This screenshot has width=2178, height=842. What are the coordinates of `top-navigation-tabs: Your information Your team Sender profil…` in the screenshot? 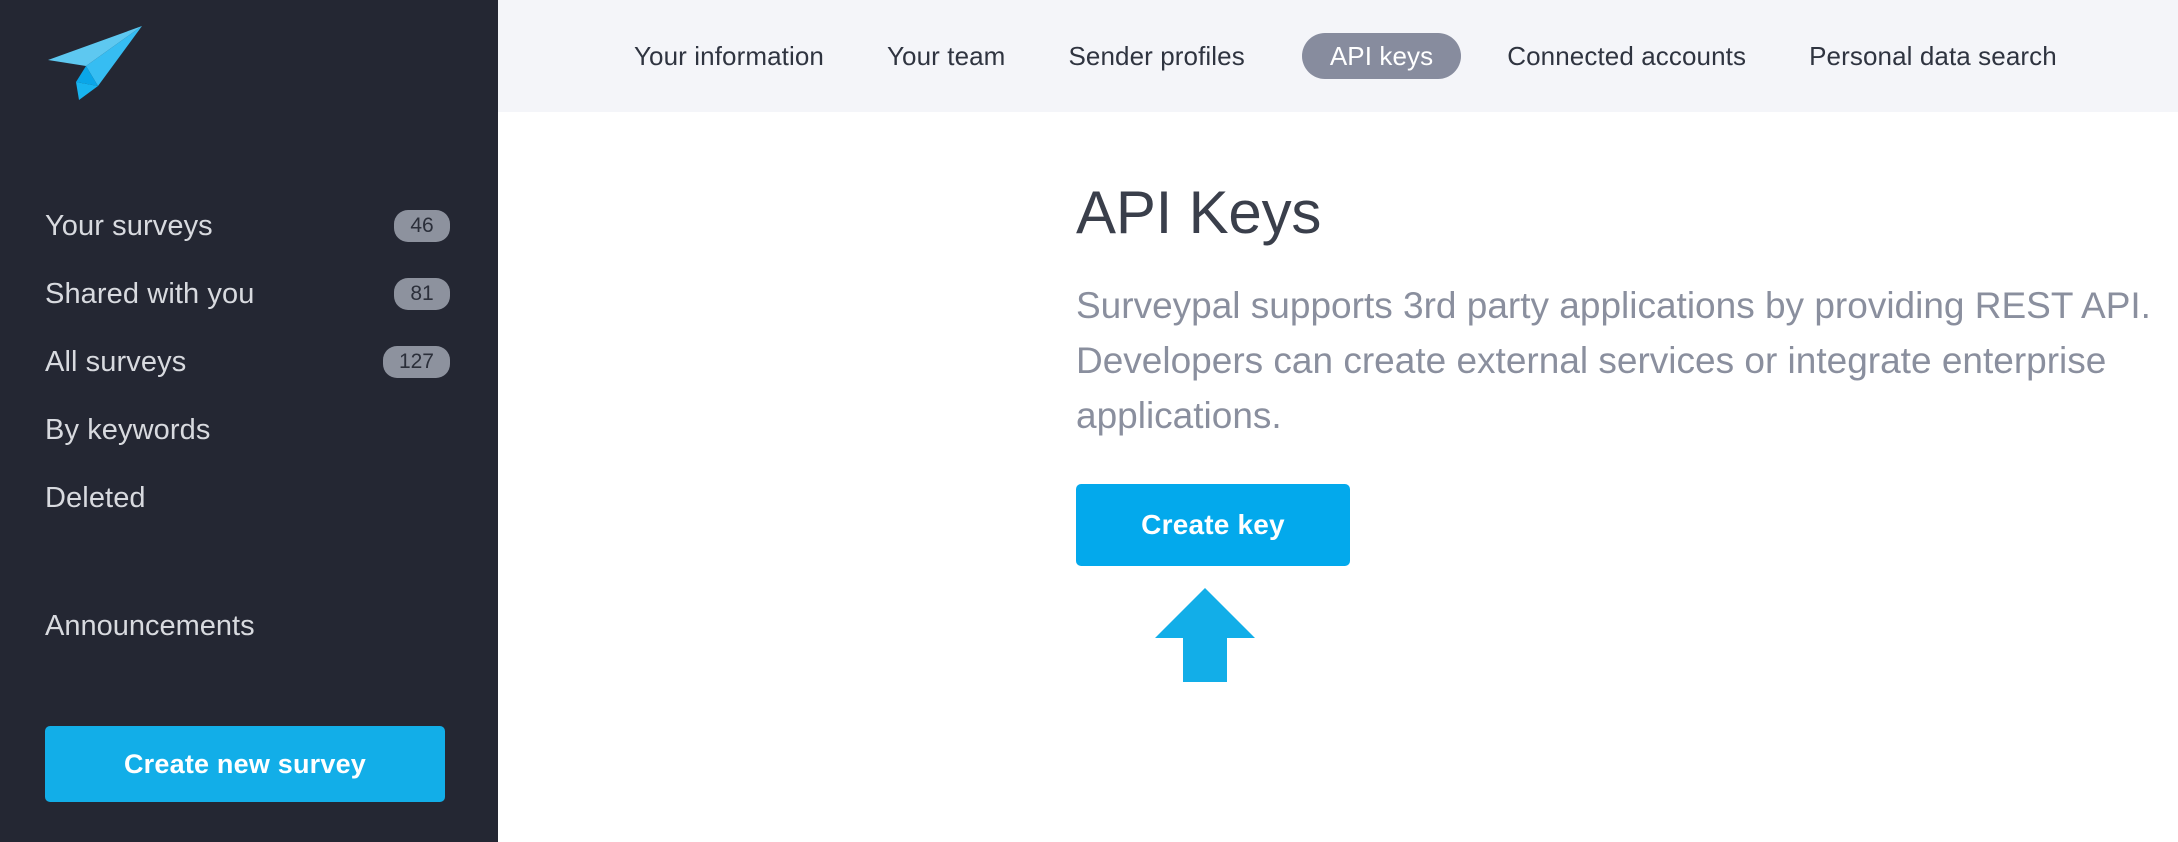 It's located at (1338, 56).